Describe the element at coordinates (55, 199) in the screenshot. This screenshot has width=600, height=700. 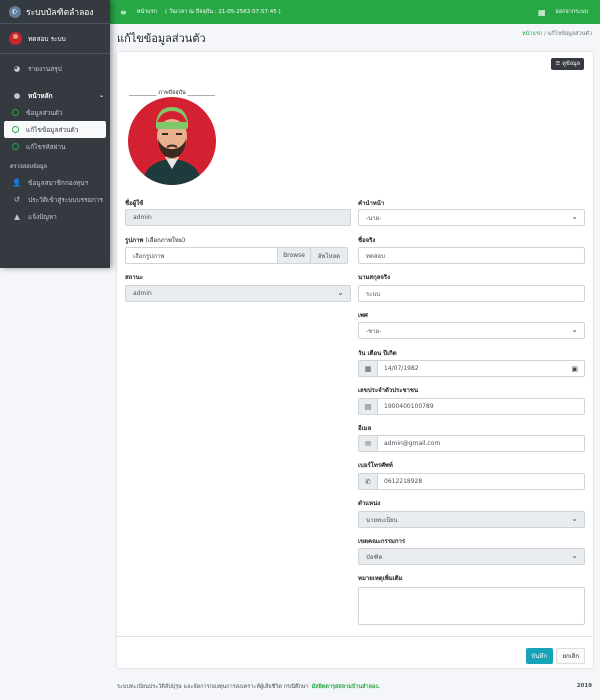
I see `sidebar-item-login-history: ↺ ประวัติเข้าสู่ระบบบรรมการ` at that location.